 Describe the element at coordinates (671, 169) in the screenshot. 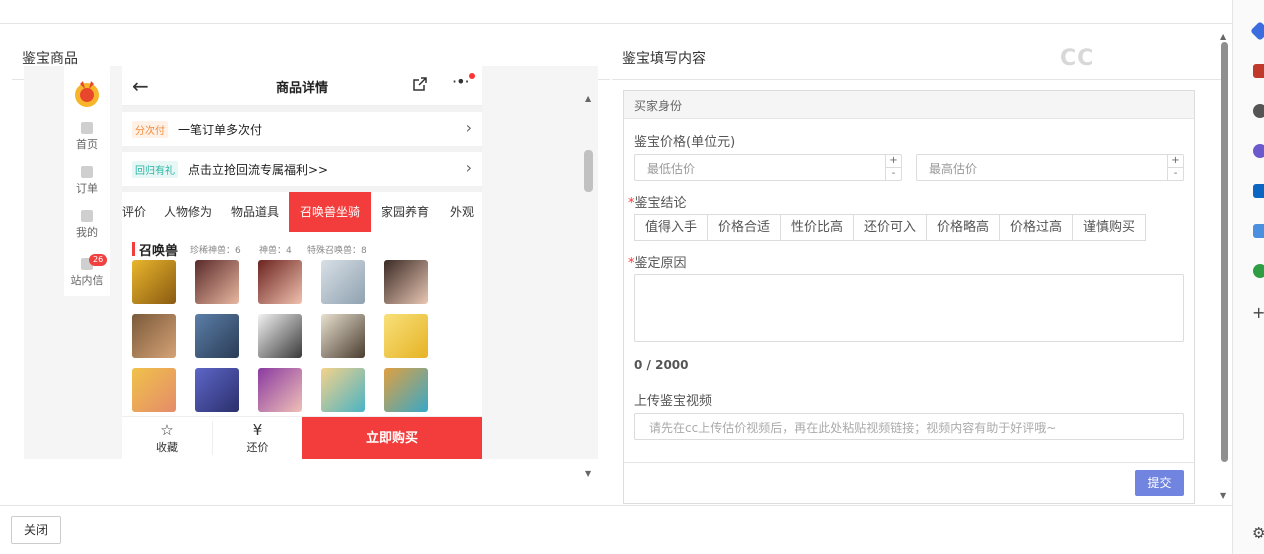

I see `min-price-placeholder: 最低估价` at that location.